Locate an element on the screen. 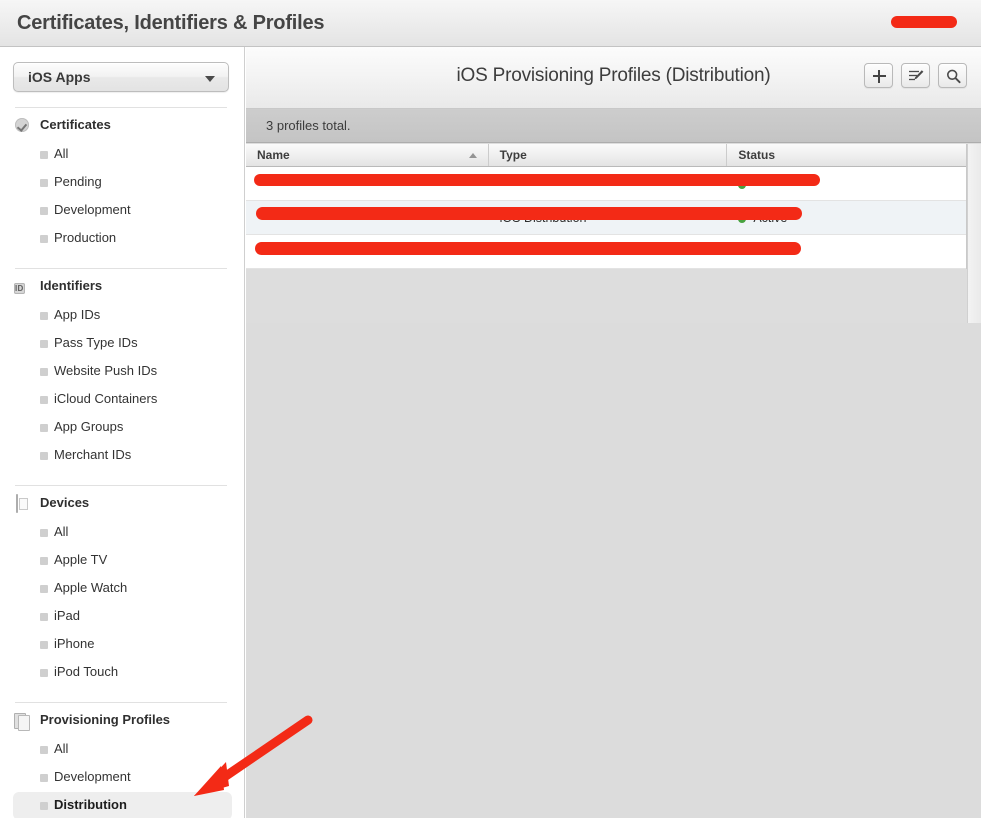 Image resolution: width=981 pixels, height=818 pixels. column-header-label: Status is located at coordinates (757, 155).